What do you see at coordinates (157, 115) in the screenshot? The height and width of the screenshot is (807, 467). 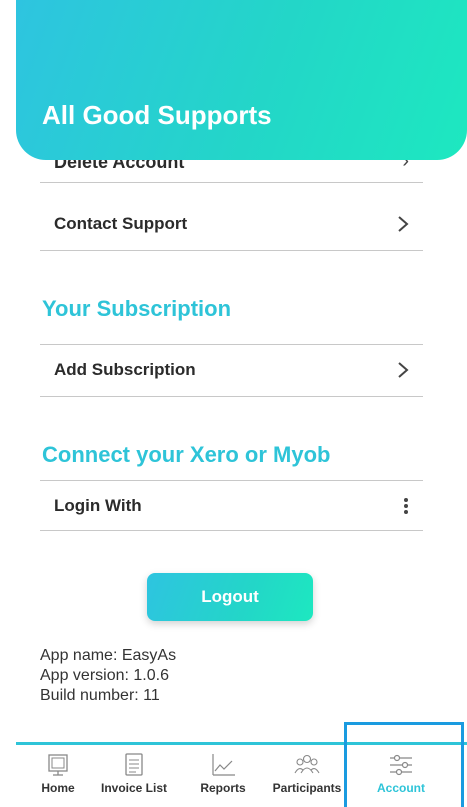 I see `page-title: All Good Supports` at bounding box center [157, 115].